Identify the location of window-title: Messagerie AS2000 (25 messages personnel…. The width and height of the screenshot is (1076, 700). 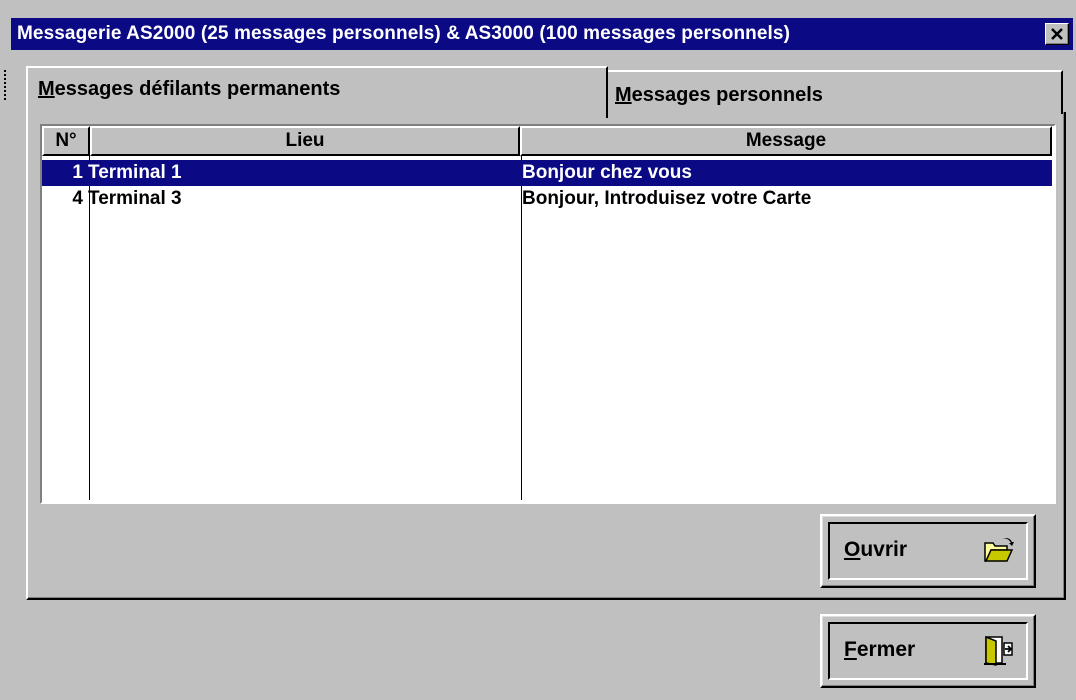
(404, 33).